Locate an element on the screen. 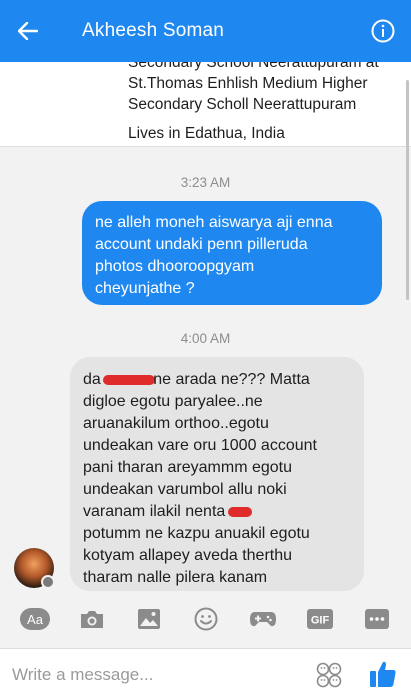 This screenshot has width=411, height=700. gif-icon: GIF is located at coordinates (319, 619).